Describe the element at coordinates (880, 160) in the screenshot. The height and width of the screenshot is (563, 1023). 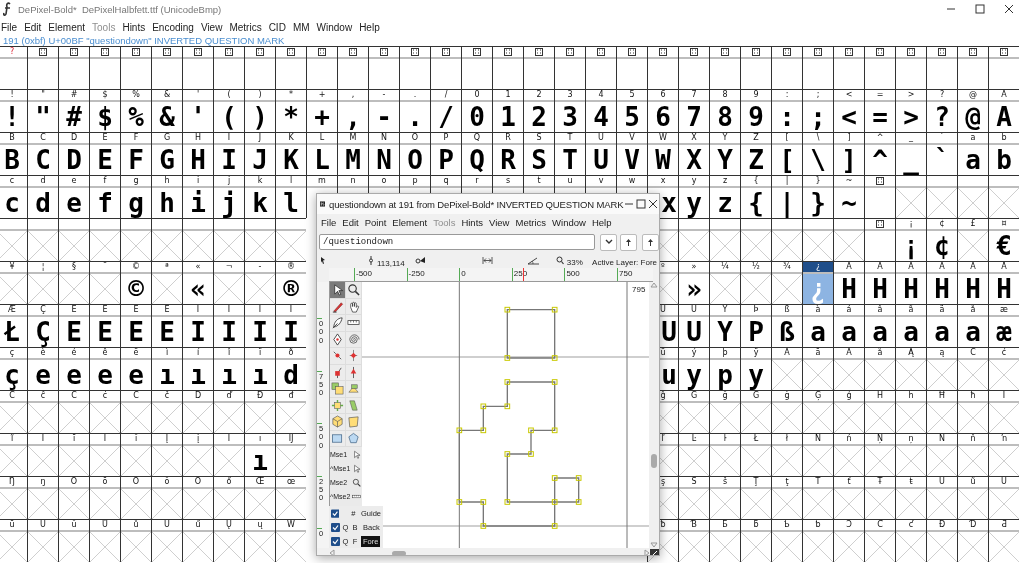
I see `glyph: ^` at that location.